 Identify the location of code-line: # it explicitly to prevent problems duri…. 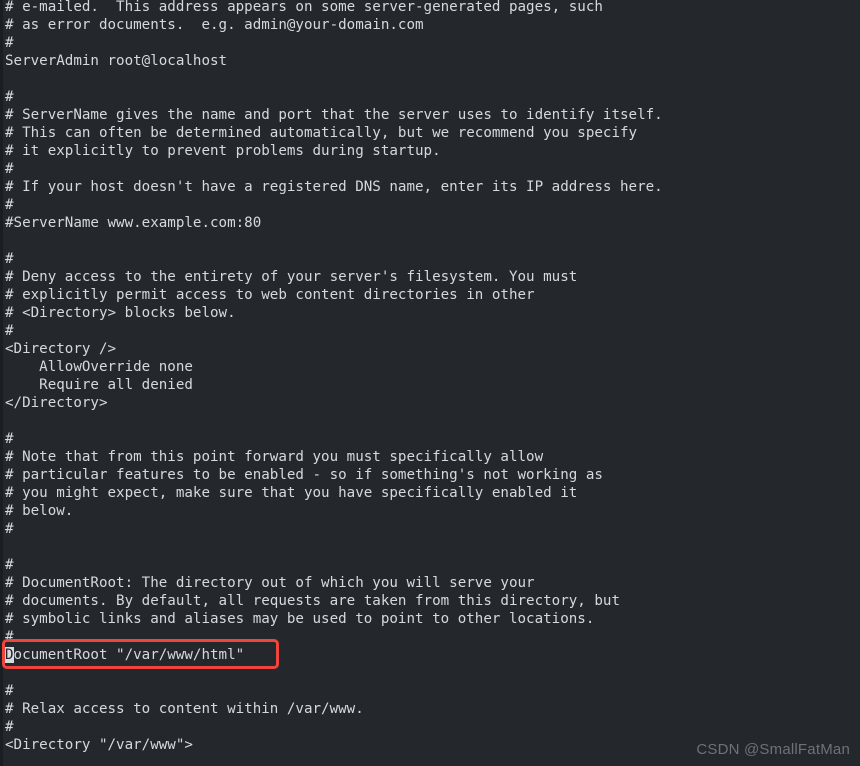
(432, 151).